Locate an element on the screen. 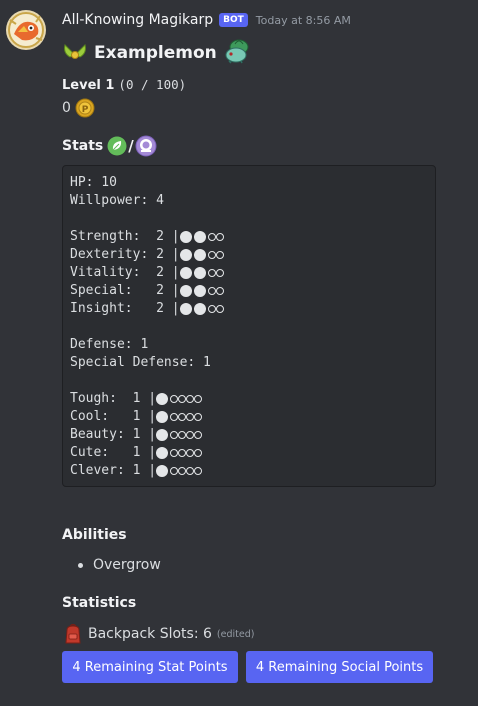  stats-row: Stats / is located at coordinates (109, 146).